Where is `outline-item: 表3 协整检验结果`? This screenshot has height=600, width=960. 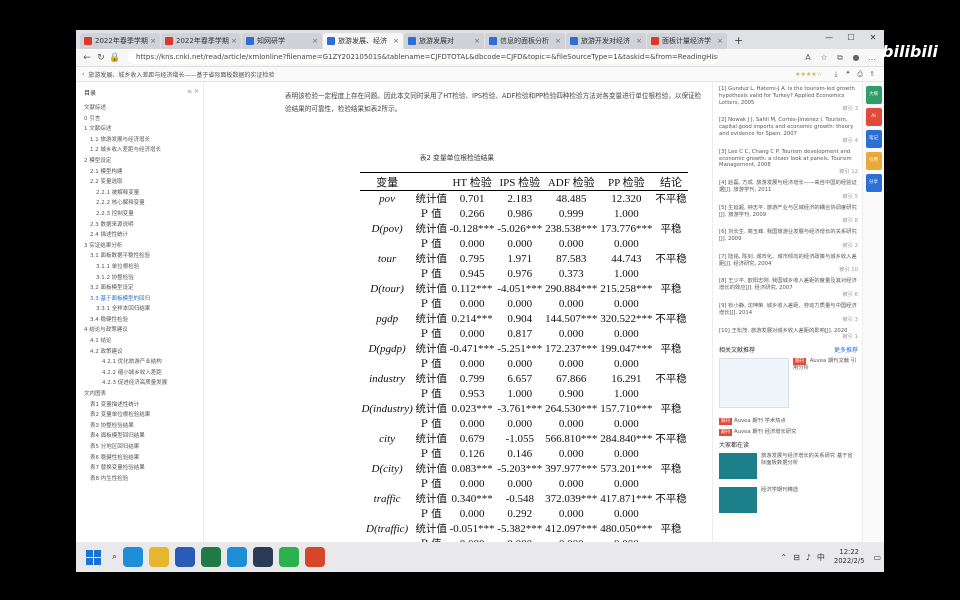 outline-item: 表3 协整检验结果 is located at coordinates (141, 426).